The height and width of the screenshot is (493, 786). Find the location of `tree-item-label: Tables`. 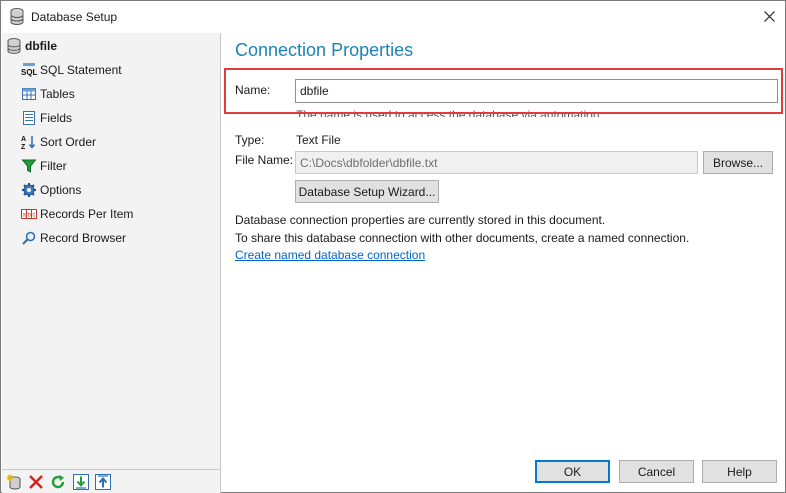

tree-item-label: Tables is located at coordinates (57, 94).